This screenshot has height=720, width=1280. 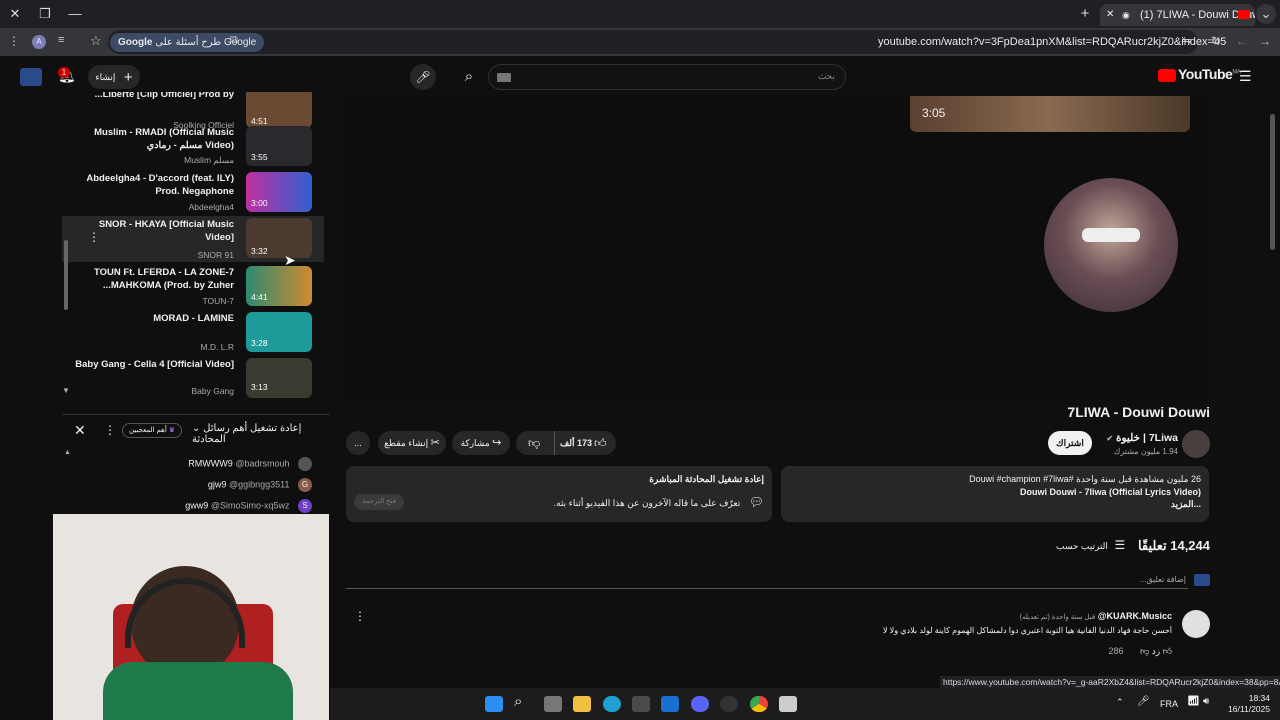 I want to click on wifi-icon: 📶︎, so click(x=1193, y=701).